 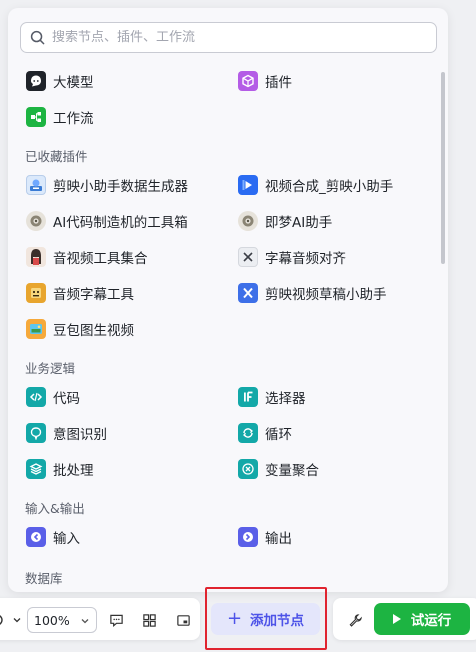 What do you see at coordinates (232, 37) in the screenshot?
I see `search-input` at bounding box center [232, 37].